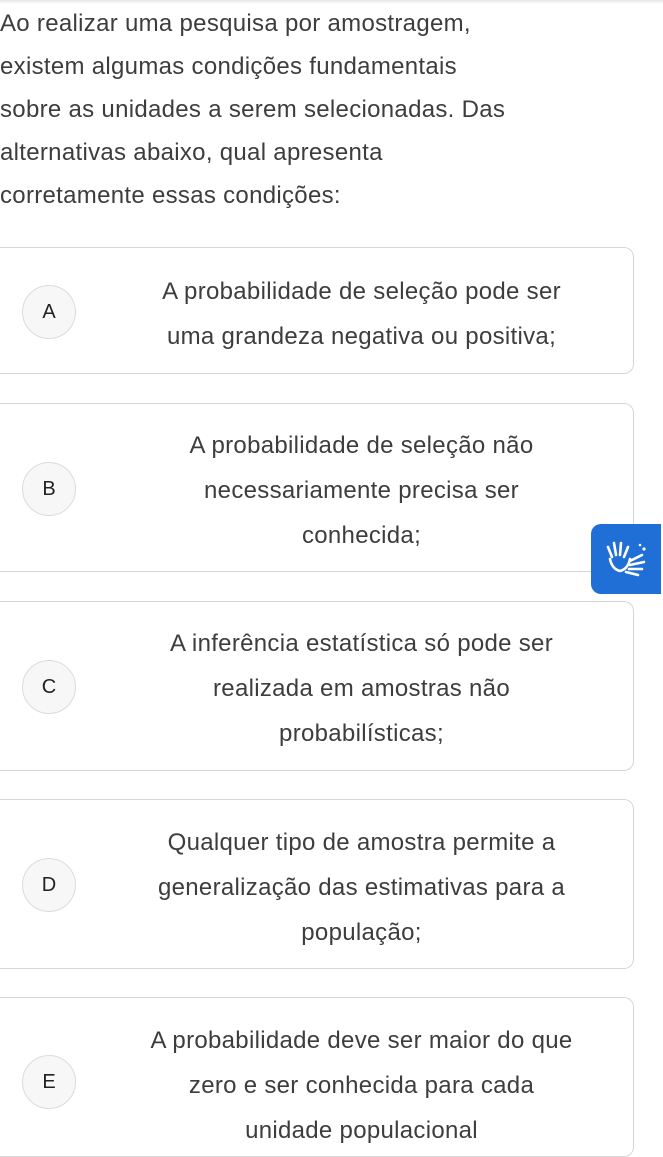 Image resolution: width=663 pixels, height=1157 pixels. Describe the element at coordinates (49, 312) in the screenshot. I see `option-a-letter: A` at that location.